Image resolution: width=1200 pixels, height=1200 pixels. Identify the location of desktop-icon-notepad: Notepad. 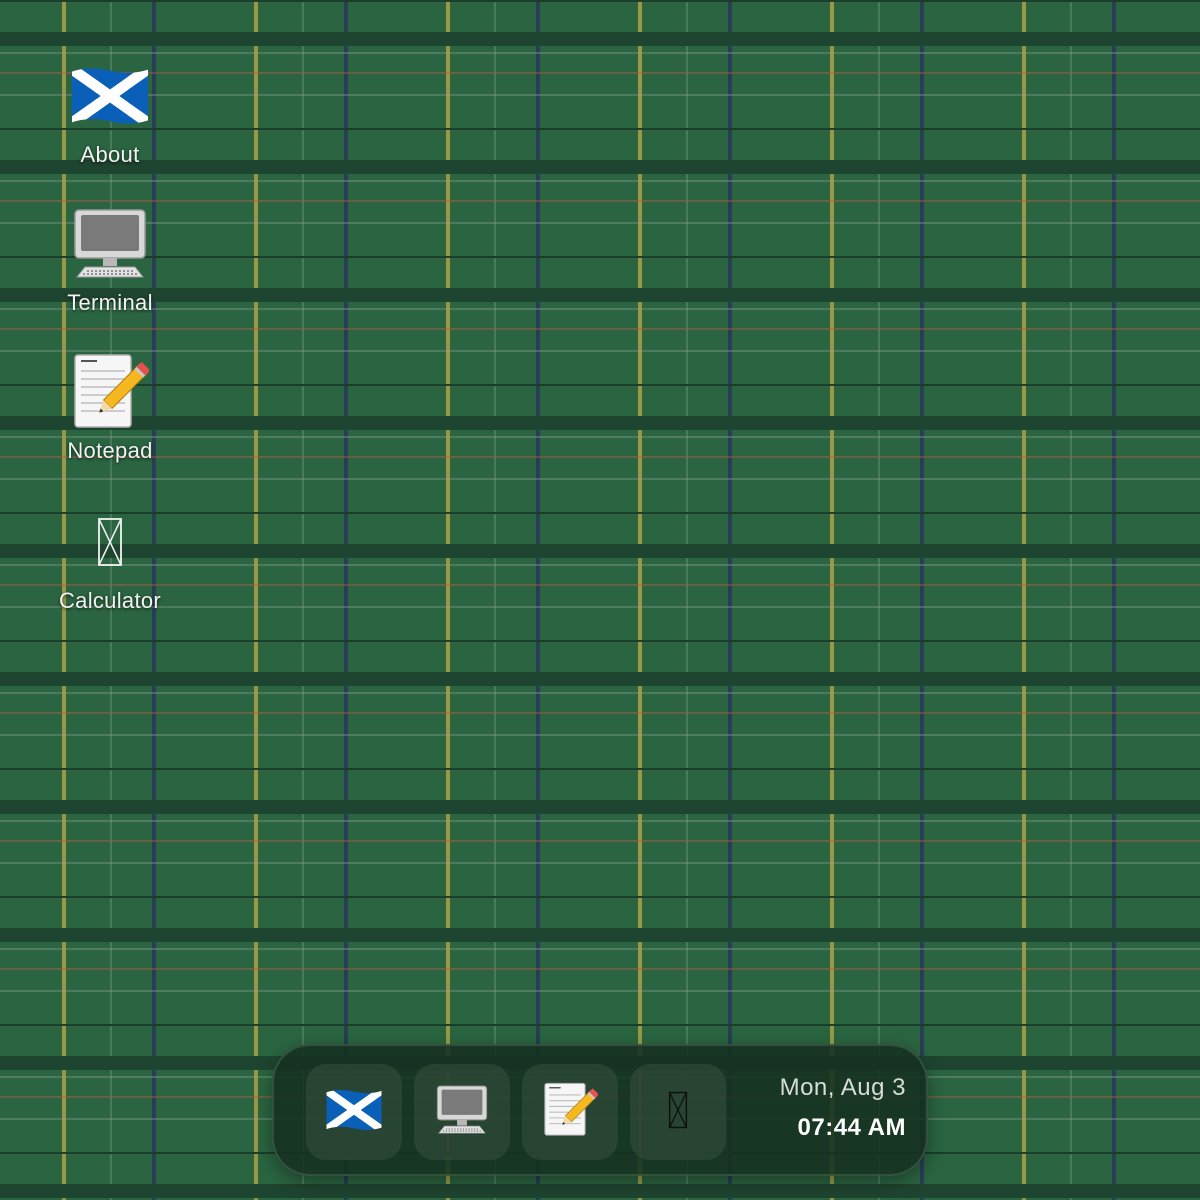
(110, 422).